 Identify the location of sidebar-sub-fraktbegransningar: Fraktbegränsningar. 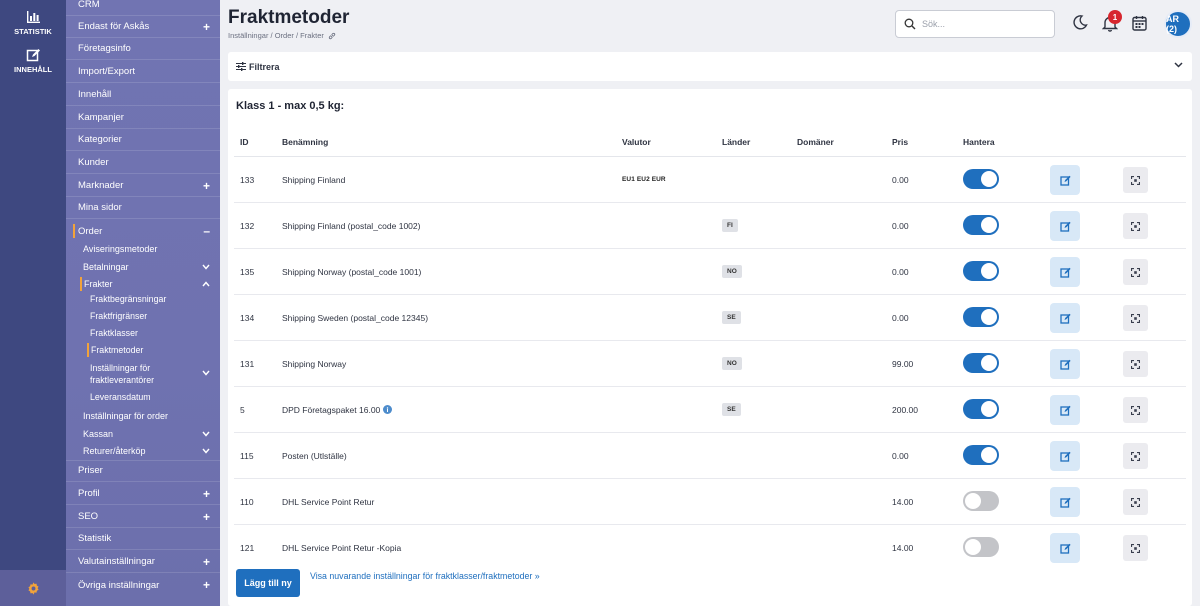
(143, 299).